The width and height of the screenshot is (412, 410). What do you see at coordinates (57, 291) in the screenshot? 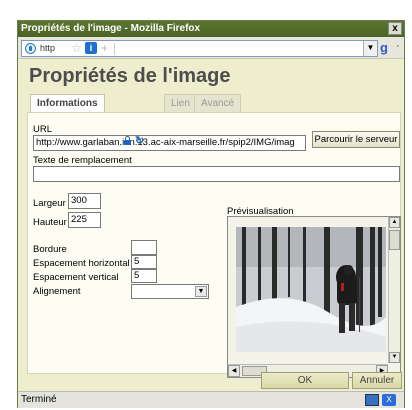
I see `align-label: Alignement` at bounding box center [57, 291].